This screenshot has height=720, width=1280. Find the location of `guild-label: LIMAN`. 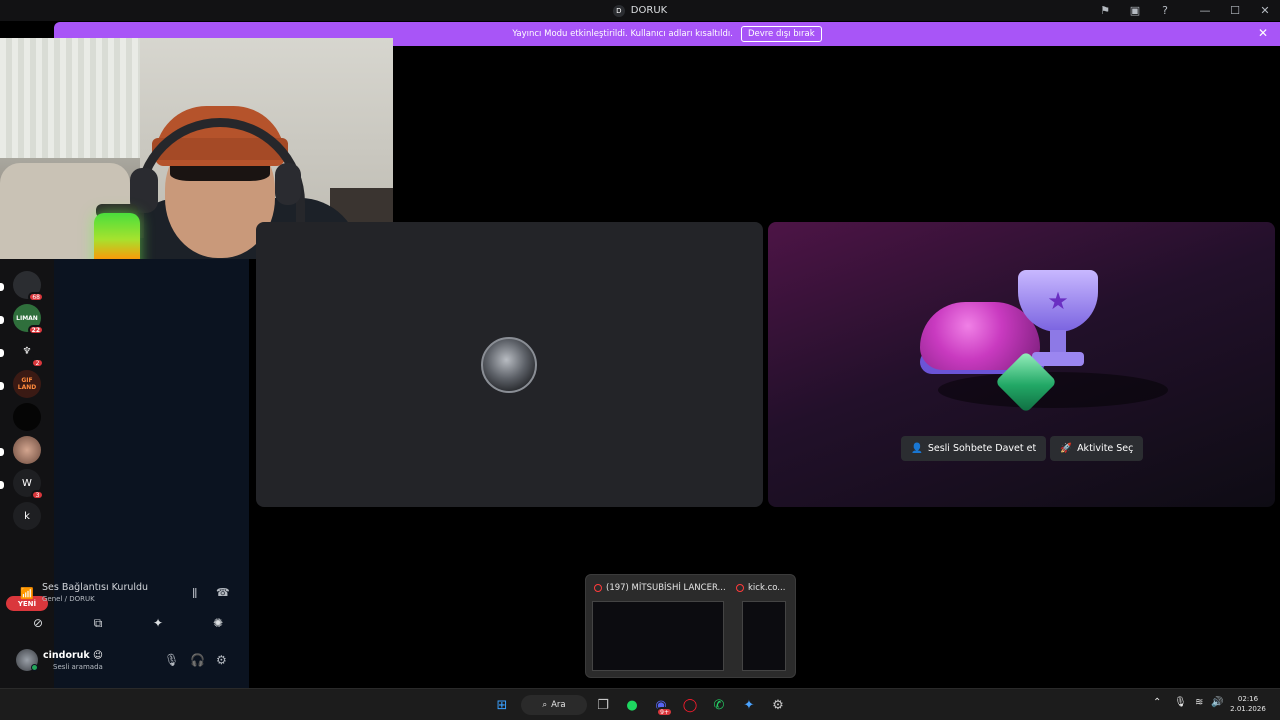

guild-label: LIMAN is located at coordinates (27, 318).